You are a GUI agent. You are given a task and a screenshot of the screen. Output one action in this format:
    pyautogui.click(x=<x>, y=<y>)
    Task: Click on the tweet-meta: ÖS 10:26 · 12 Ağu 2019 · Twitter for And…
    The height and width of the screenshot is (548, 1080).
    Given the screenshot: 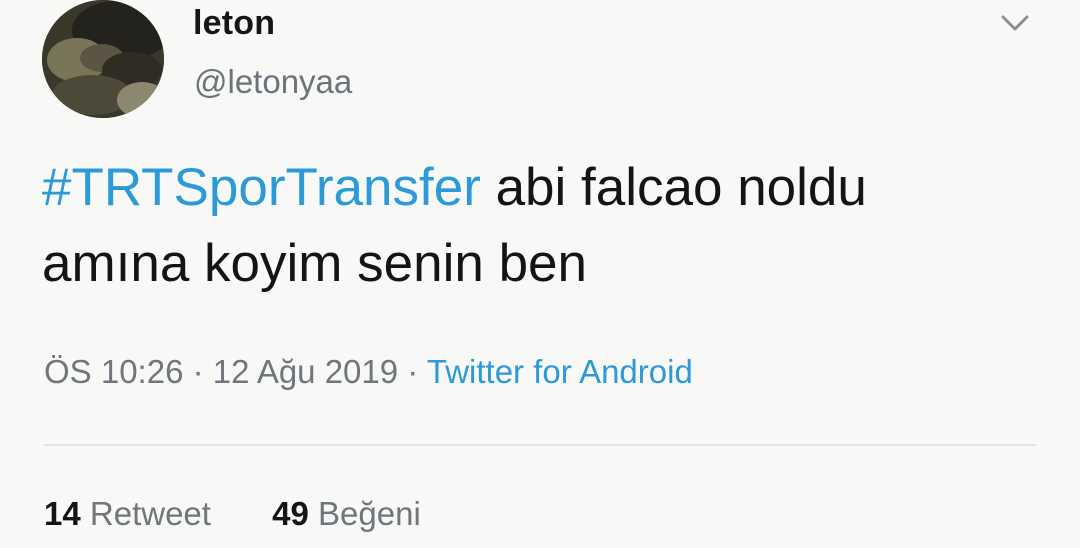 What is the action you would take?
    pyautogui.click(x=368, y=372)
    